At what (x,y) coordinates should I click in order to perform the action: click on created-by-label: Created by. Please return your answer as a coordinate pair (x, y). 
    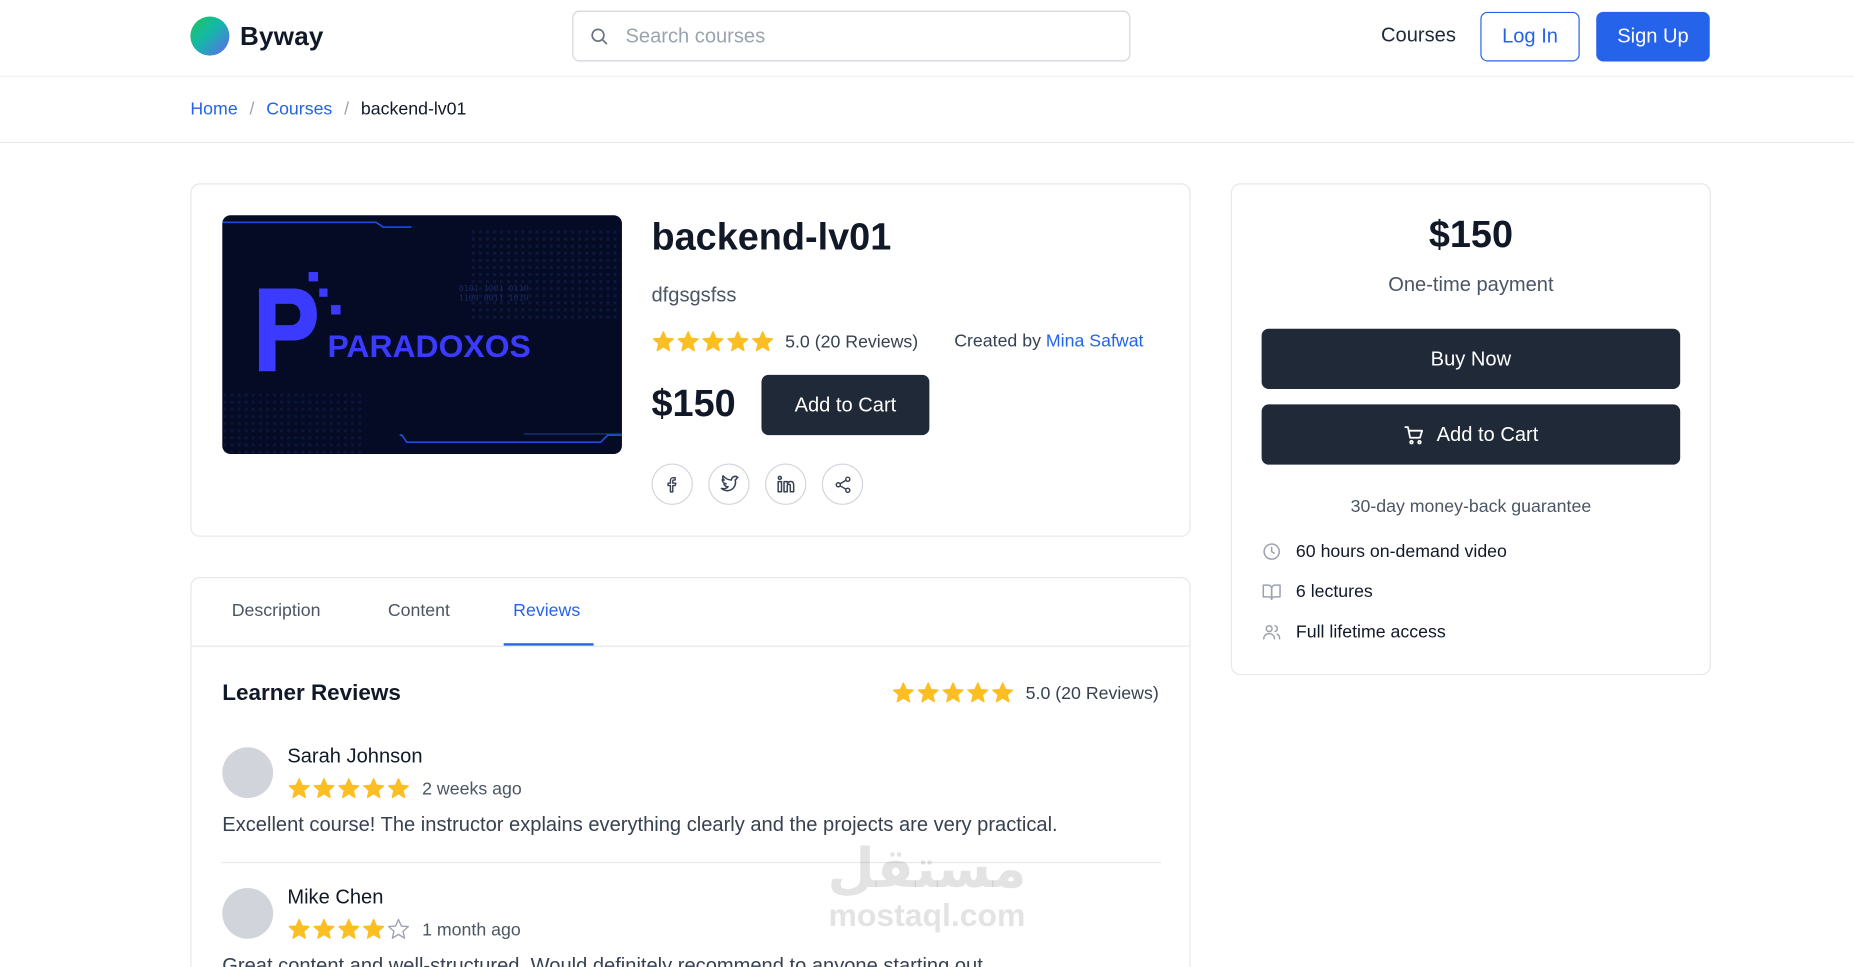
    Looking at the image, I should click on (997, 341).